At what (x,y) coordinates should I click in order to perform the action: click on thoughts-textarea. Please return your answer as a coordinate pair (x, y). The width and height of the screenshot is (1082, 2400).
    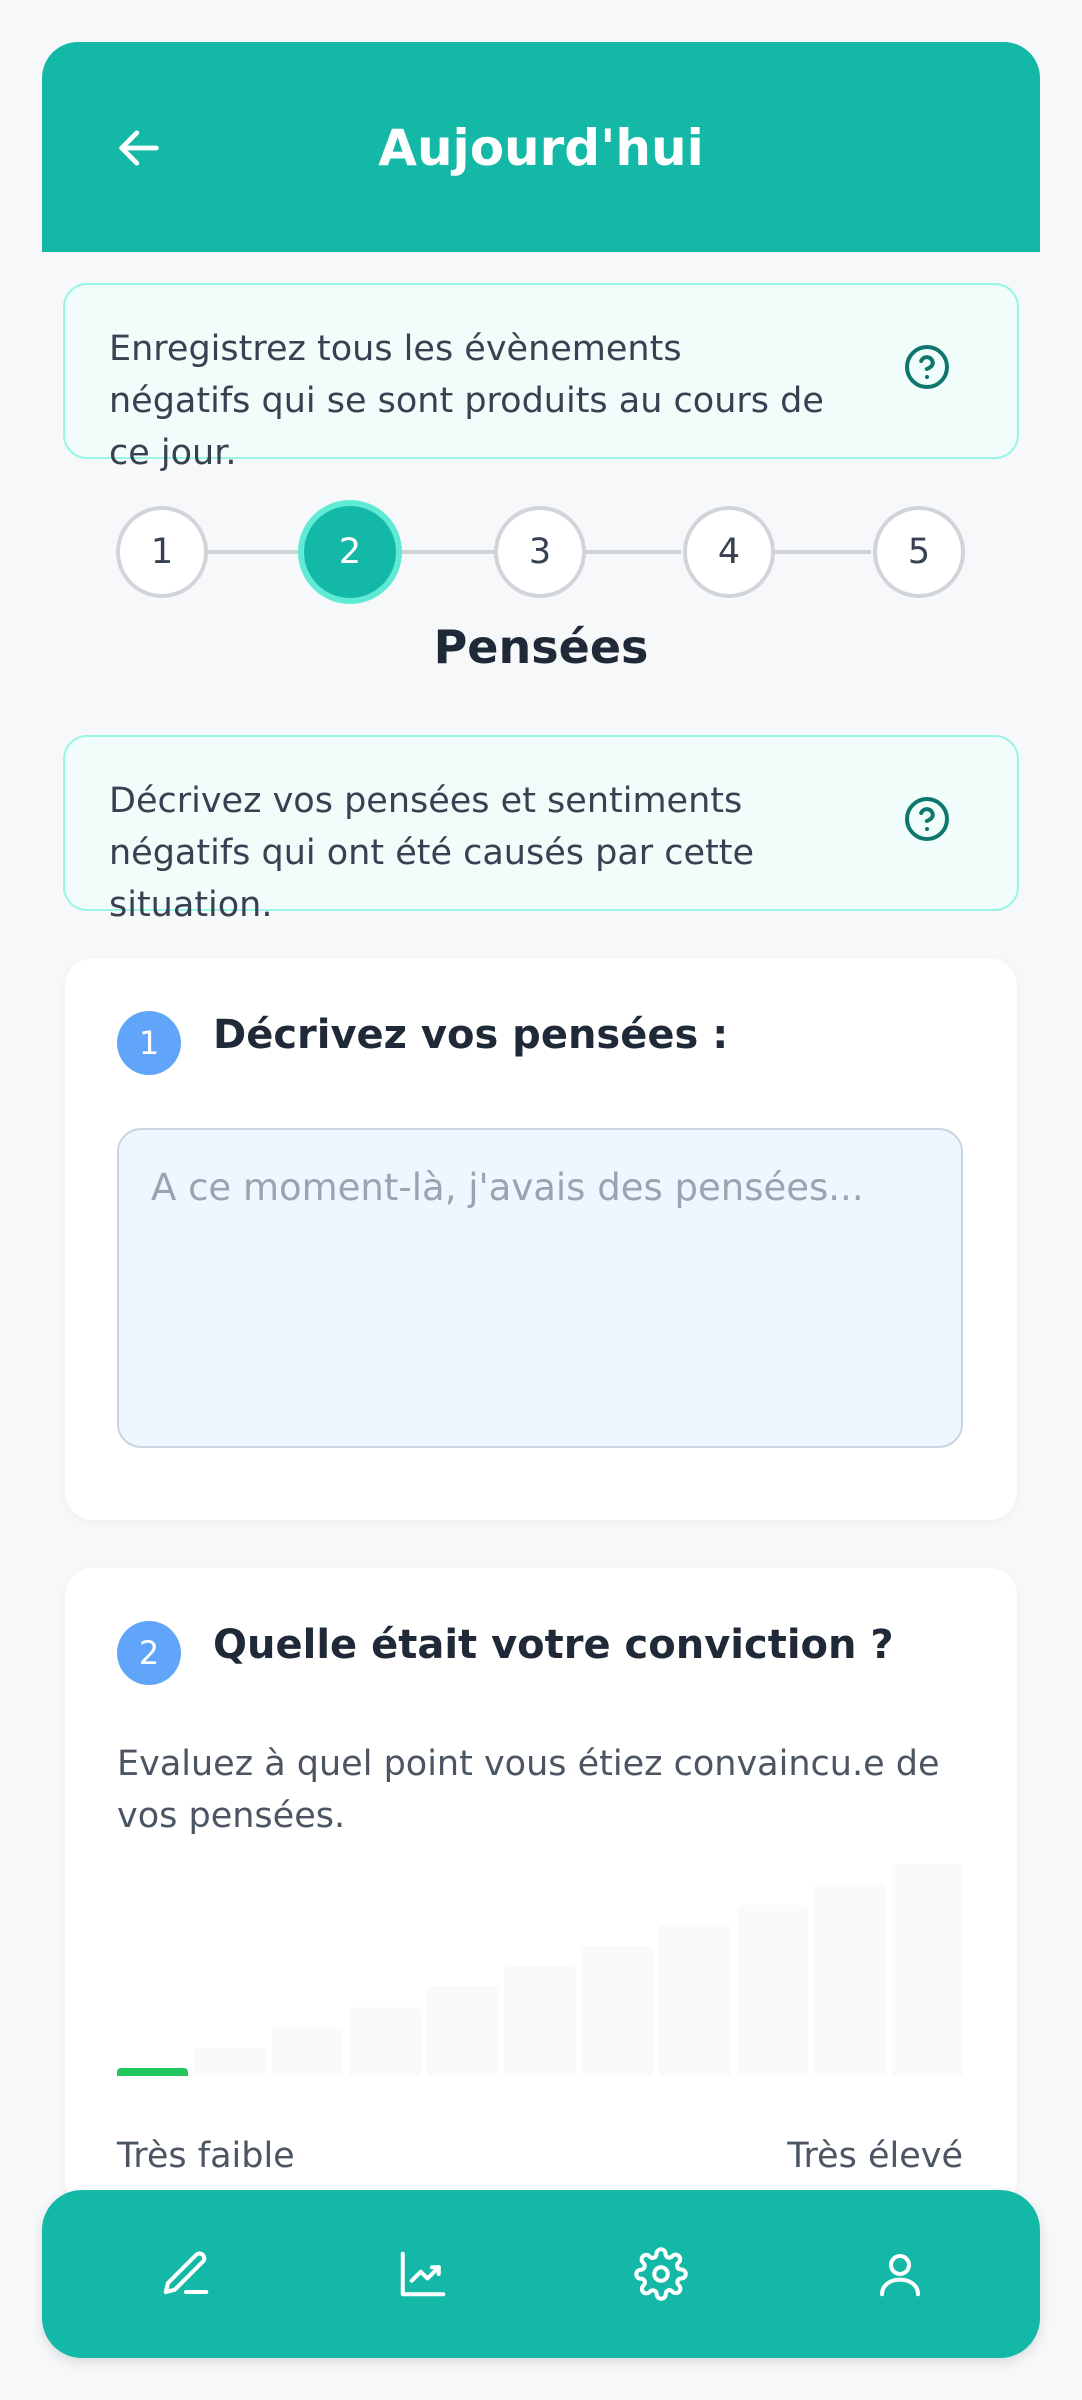
    Looking at the image, I should click on (540, 1288).